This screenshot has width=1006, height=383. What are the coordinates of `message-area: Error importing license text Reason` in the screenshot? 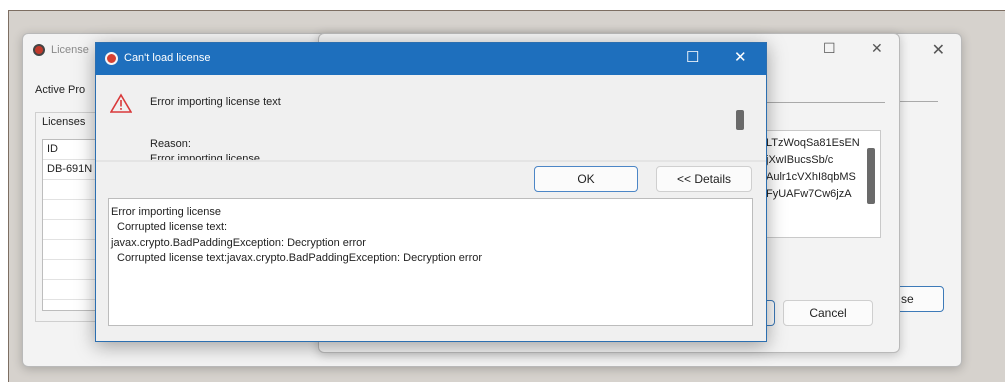 It's located at (431, 118).